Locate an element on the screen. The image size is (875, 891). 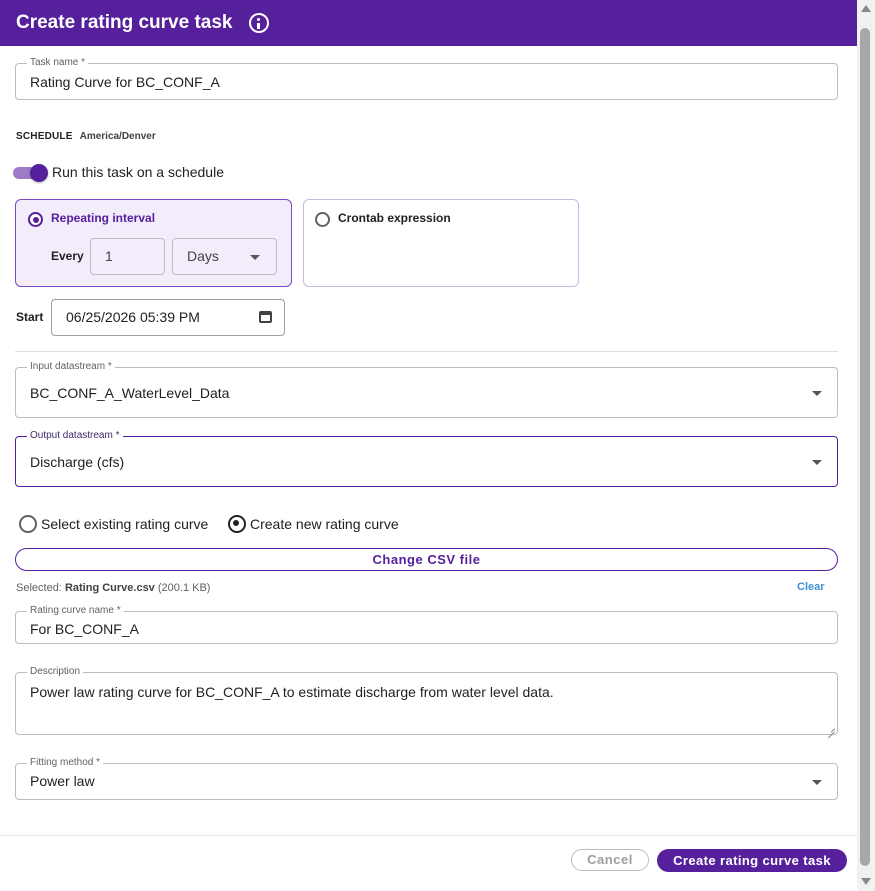
fitting-method-label: Fitting method * is located at coordinates (65, 763).